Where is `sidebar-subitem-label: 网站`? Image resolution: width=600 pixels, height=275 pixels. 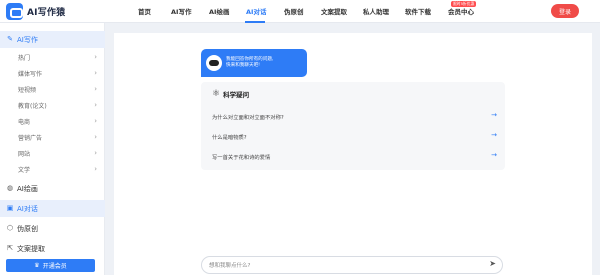
sidebar-subitem-label: 网站 is located at coordinates (24, 154).